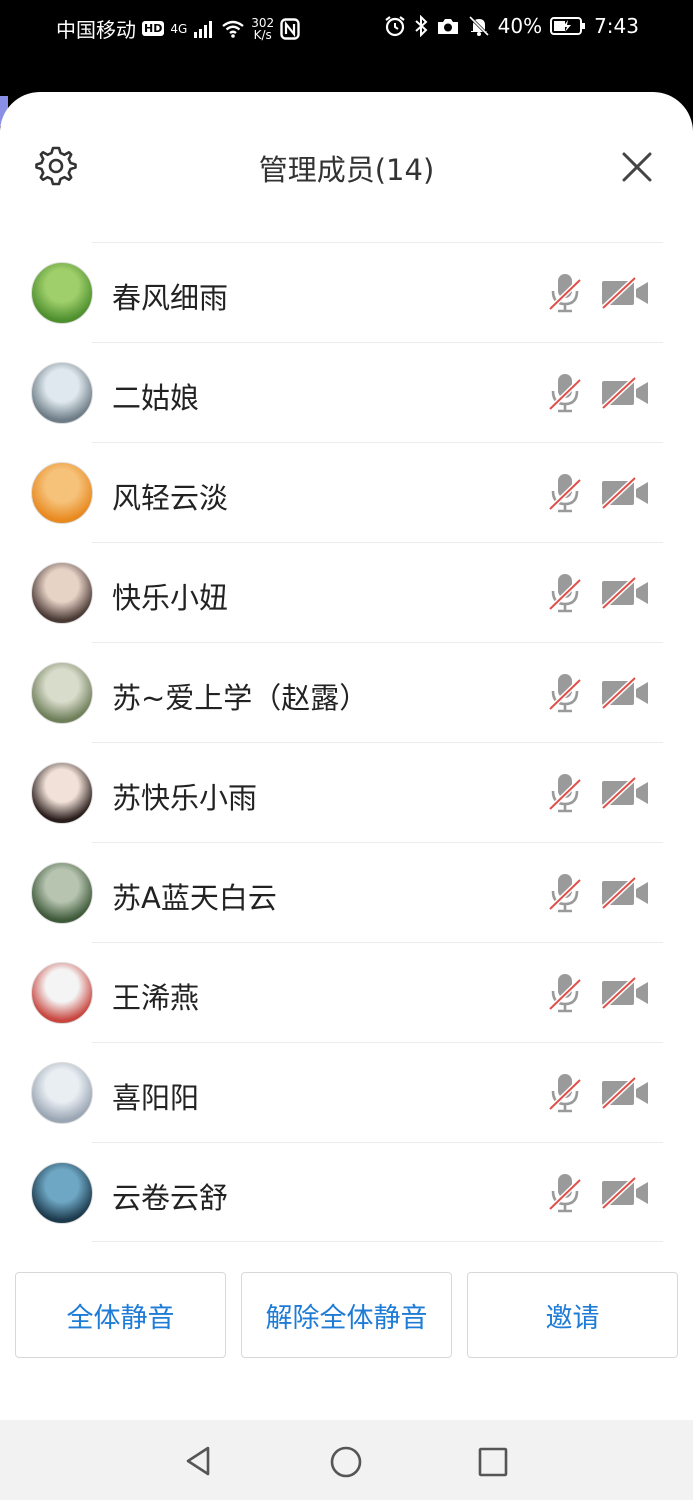 The image size is (693, 1500). Describe the element at coordinates (185, 798) in the screenshot. I see `member-name: 苏快乐小雨` at that location.